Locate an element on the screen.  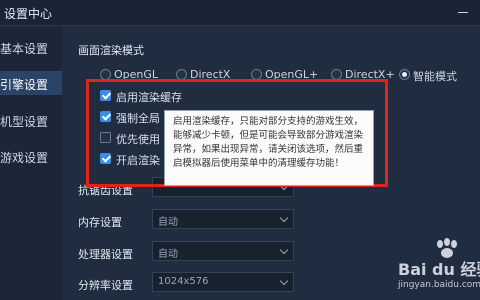
sidebar: 基本设置 引擎设置 机型设置 游戏设置 is located at coordinates (31, 163).